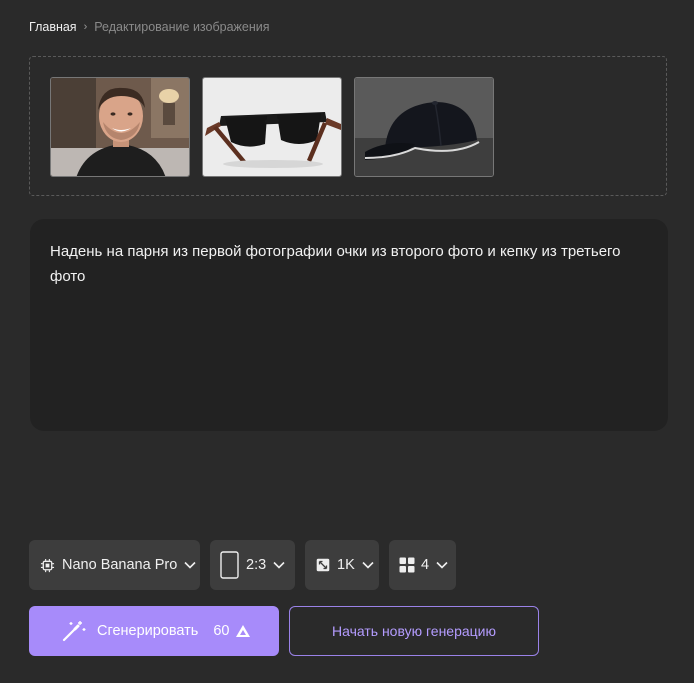  I want to click on grid-icon, so click(407, 565).